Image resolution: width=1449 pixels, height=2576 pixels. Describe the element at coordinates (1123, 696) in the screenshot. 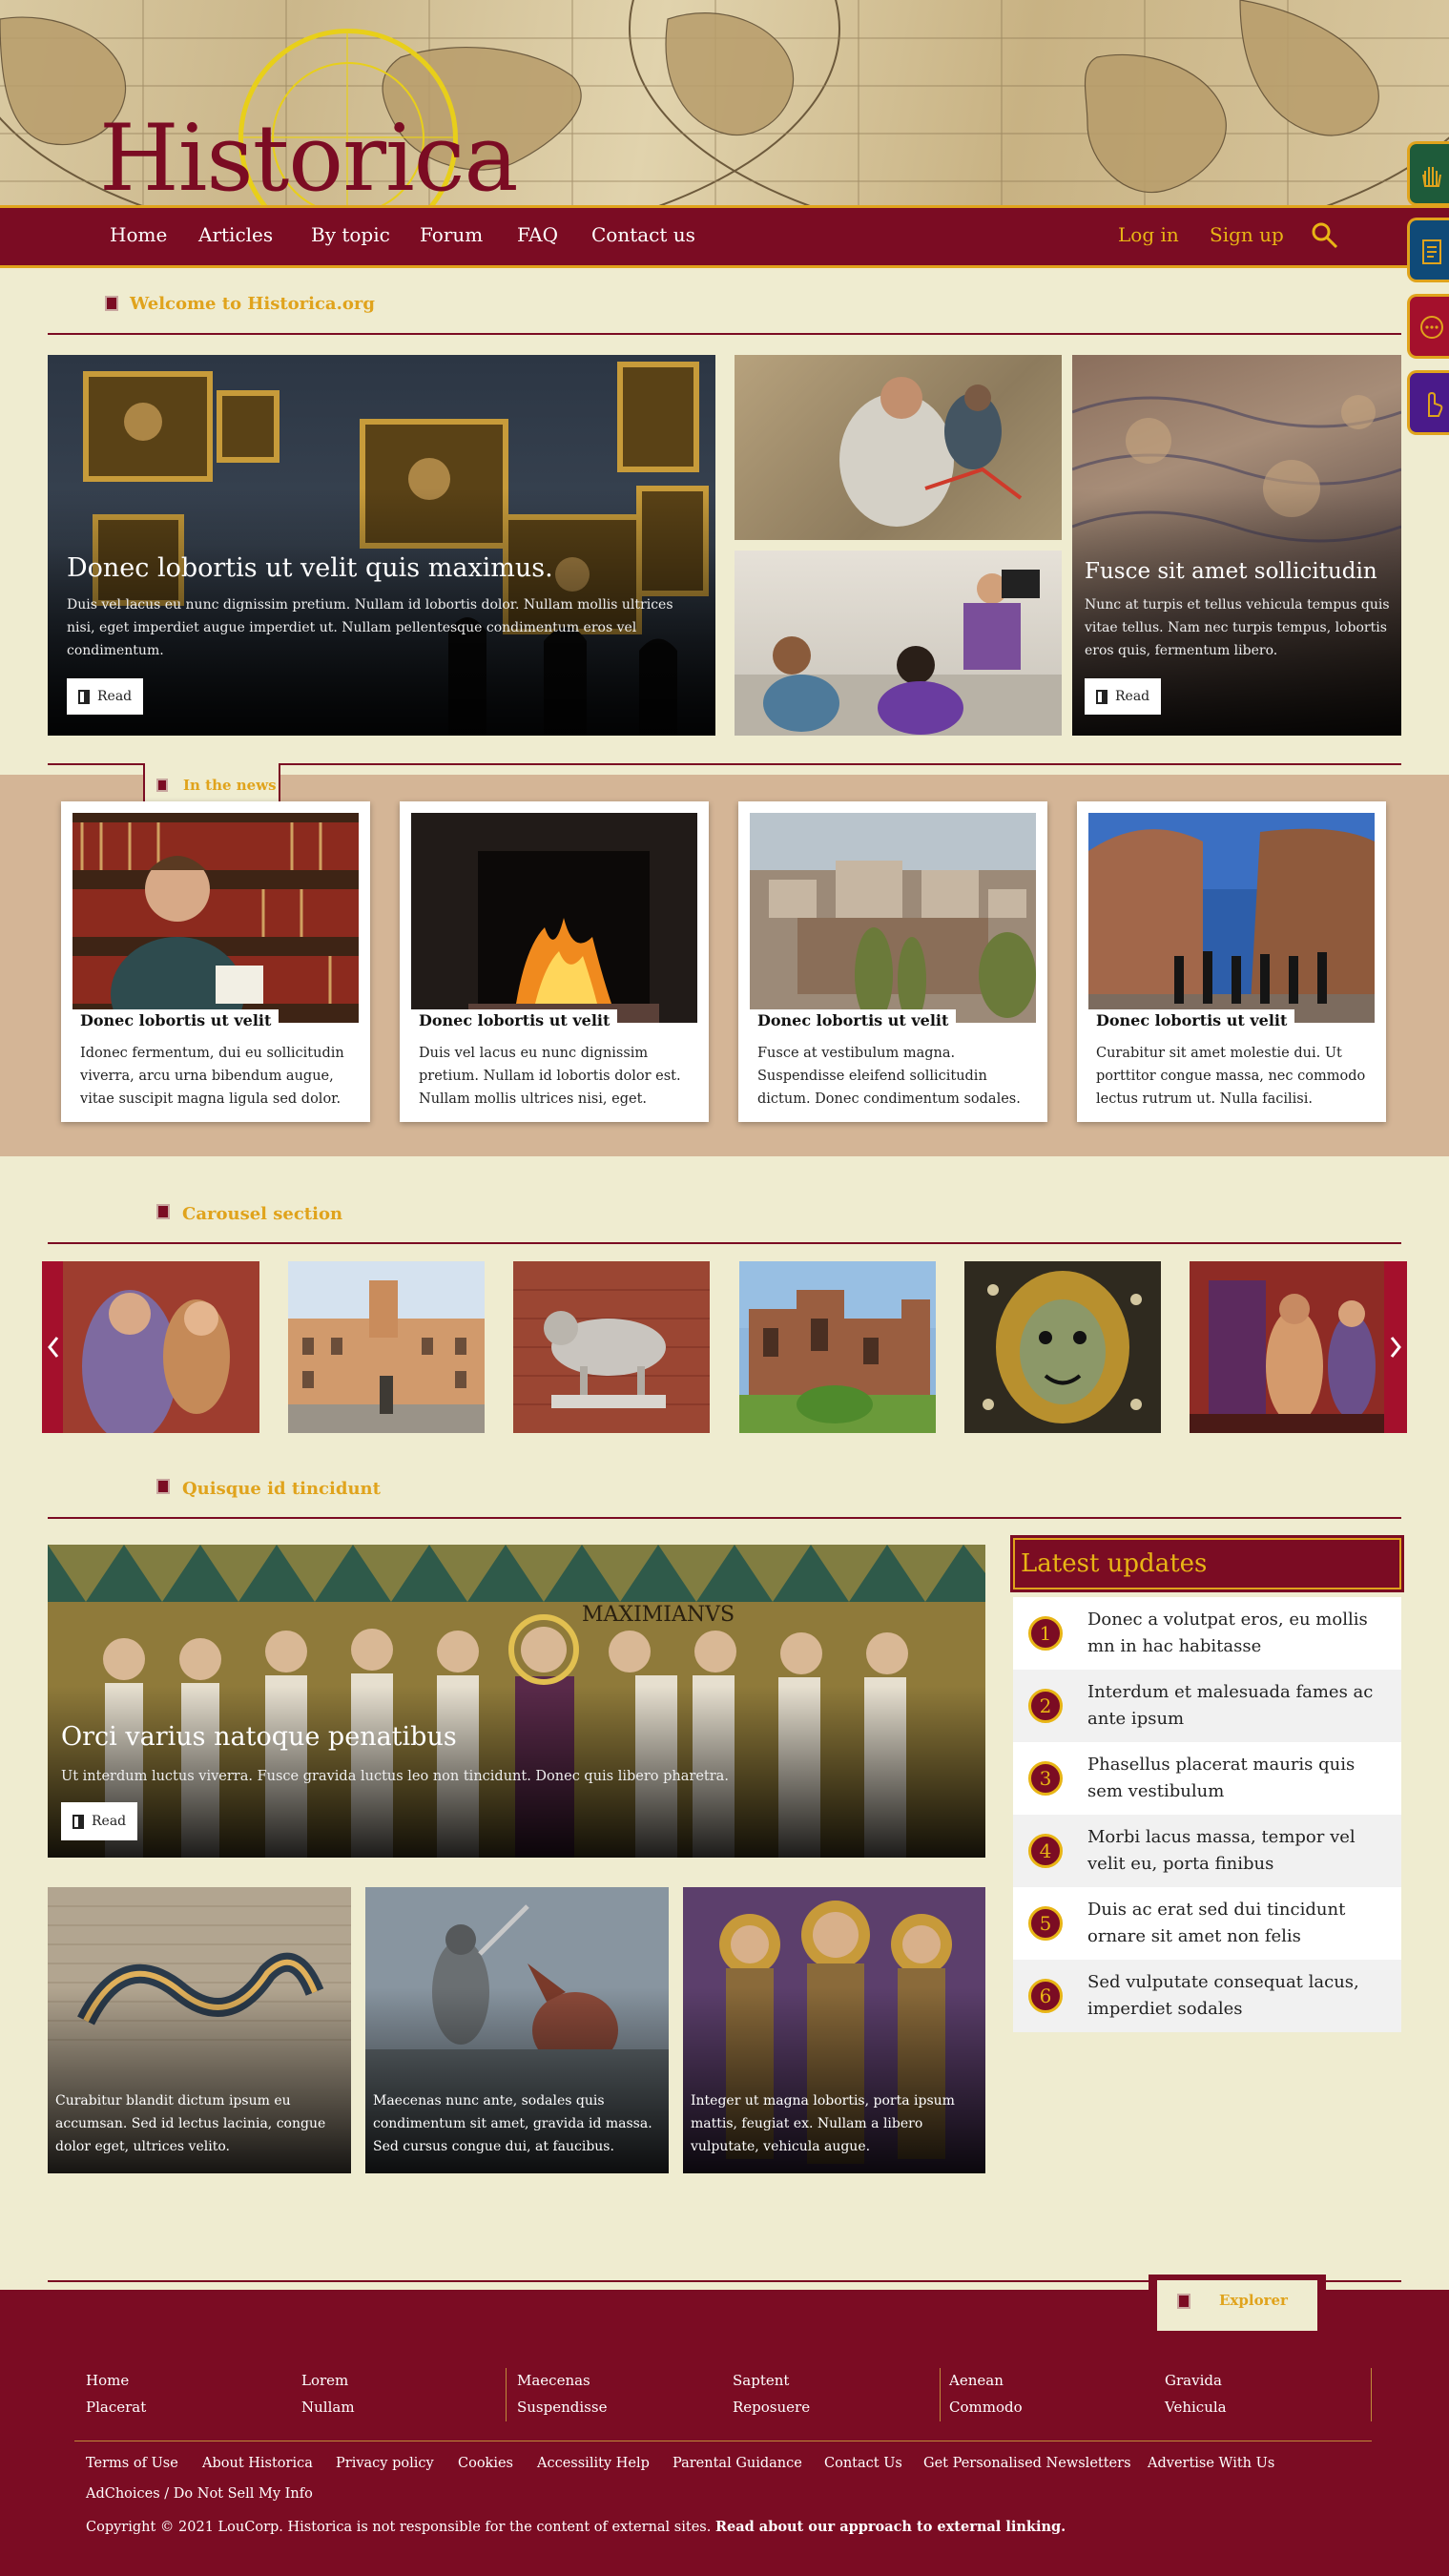

I see `hero-side-read-button: Read` at that location.